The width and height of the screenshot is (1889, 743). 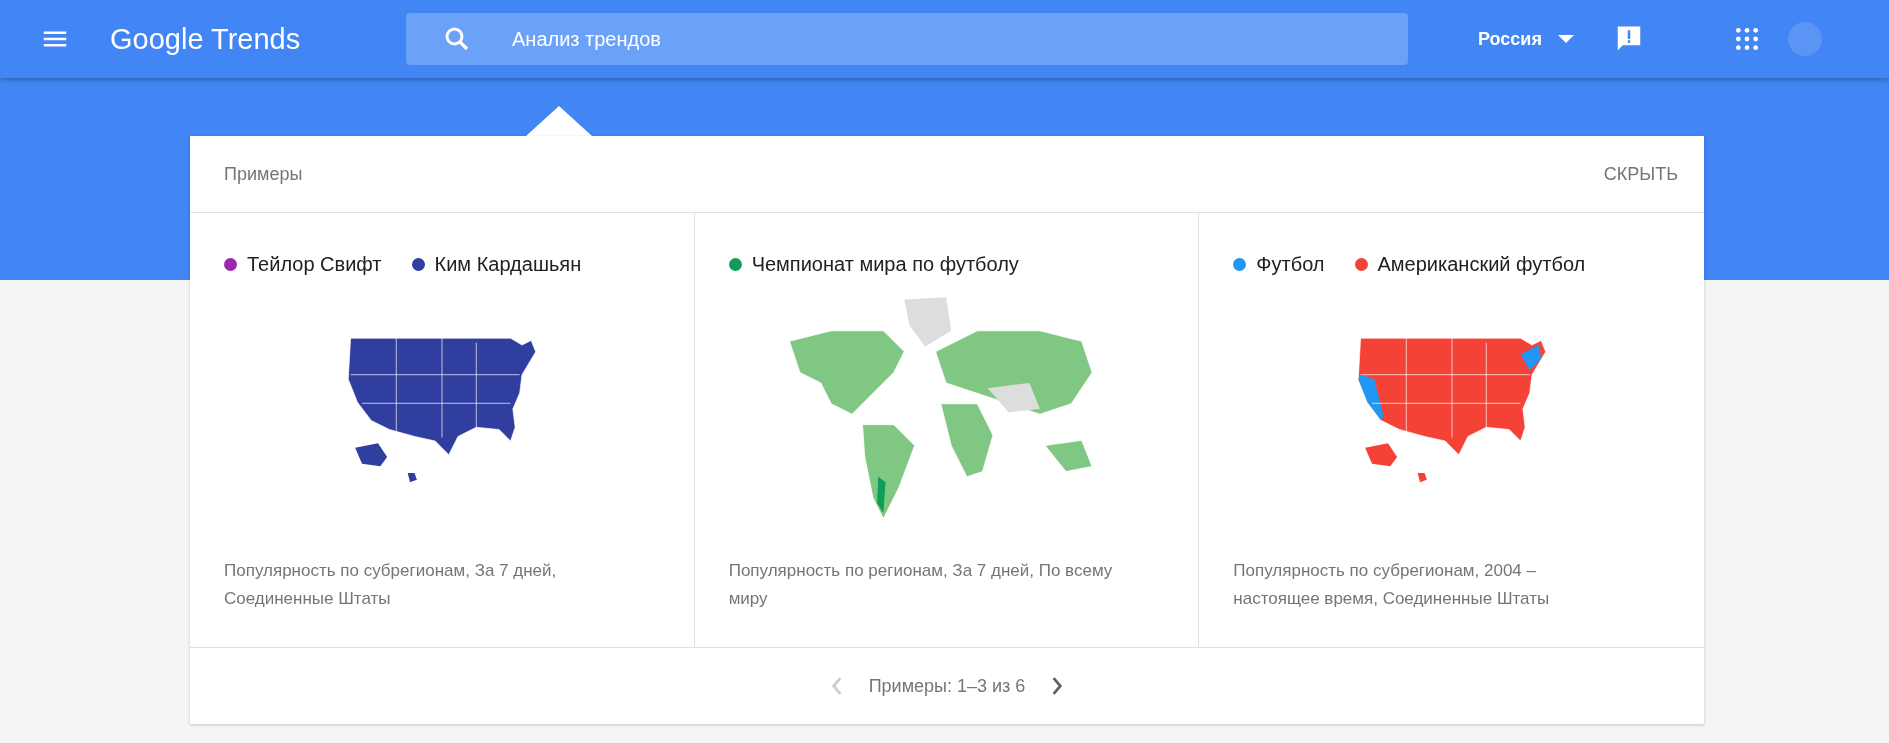 What do you see at coordinates (885, 264) in the screenshot?
I see `legend-label: Чемпионат мира по футболу` at bounding box center [885, 264].